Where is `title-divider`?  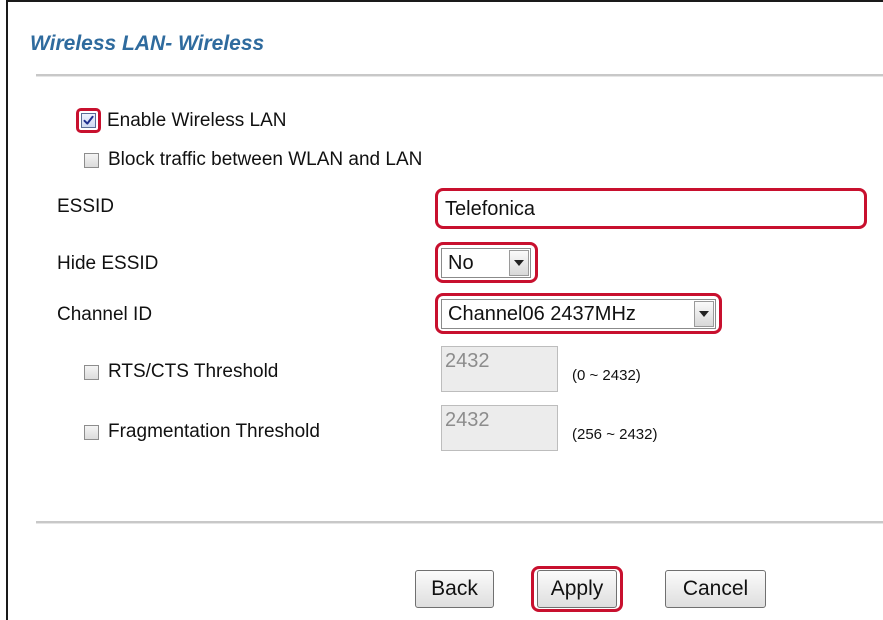
title-divider is located at coordinates (459, 75).